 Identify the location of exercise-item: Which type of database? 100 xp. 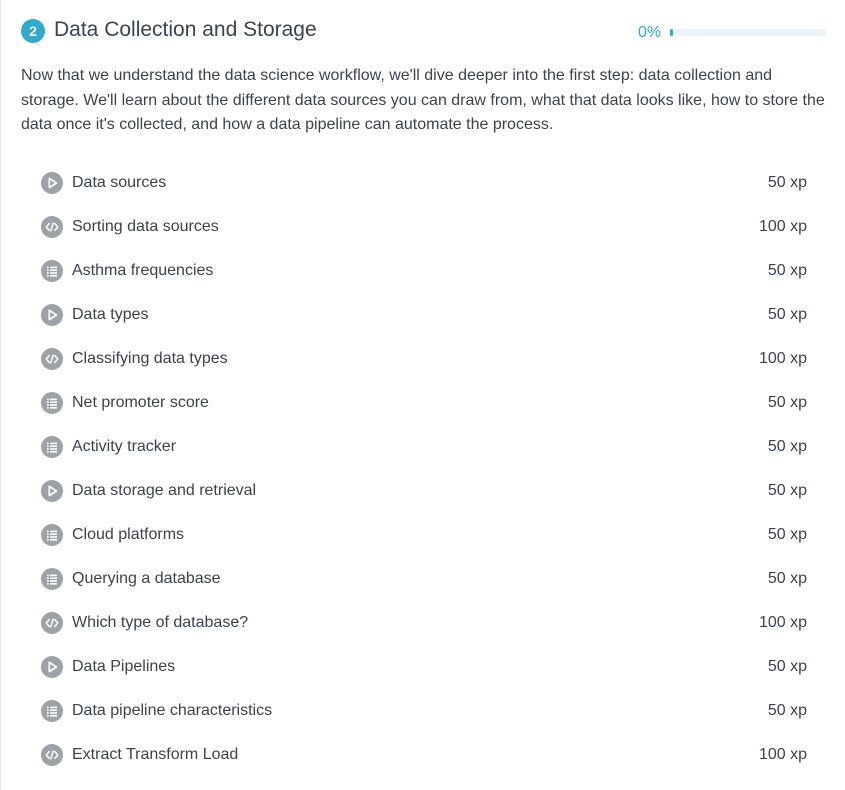
(426, 623).